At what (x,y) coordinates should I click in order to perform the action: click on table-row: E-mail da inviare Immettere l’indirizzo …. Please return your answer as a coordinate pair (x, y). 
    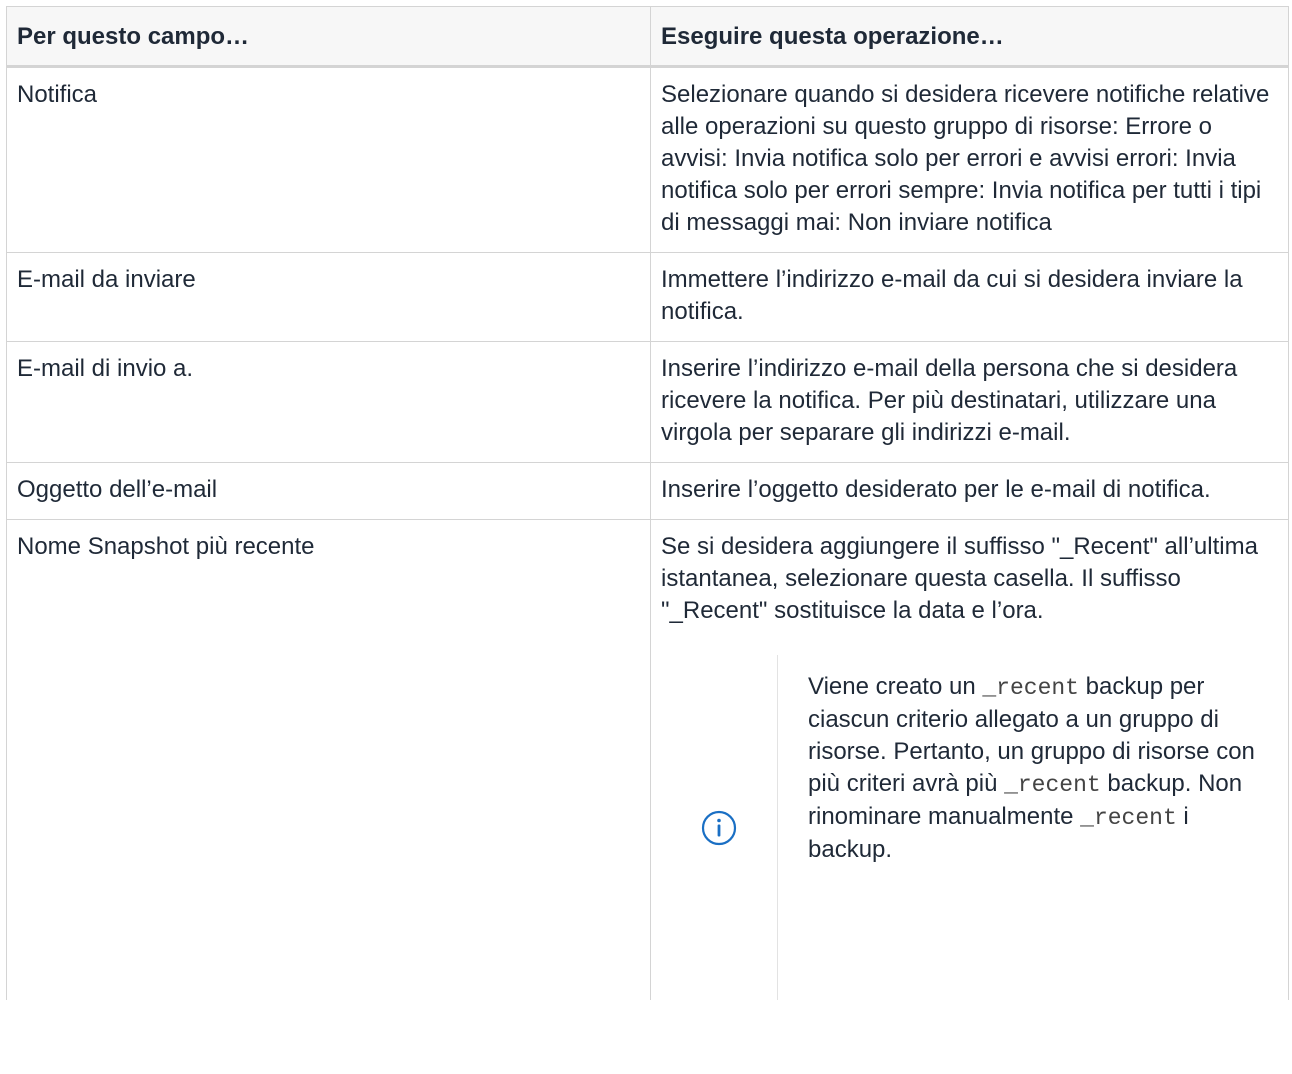
    Looking at the image, I should click on (647, 297).